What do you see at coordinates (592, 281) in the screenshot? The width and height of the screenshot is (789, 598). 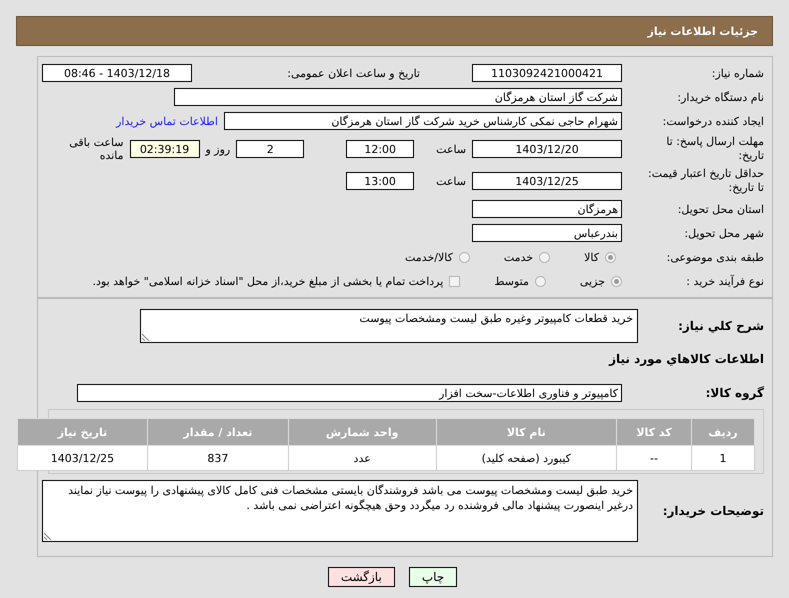 I see `radio-label: جزیی` at bounding box center [592, 281].